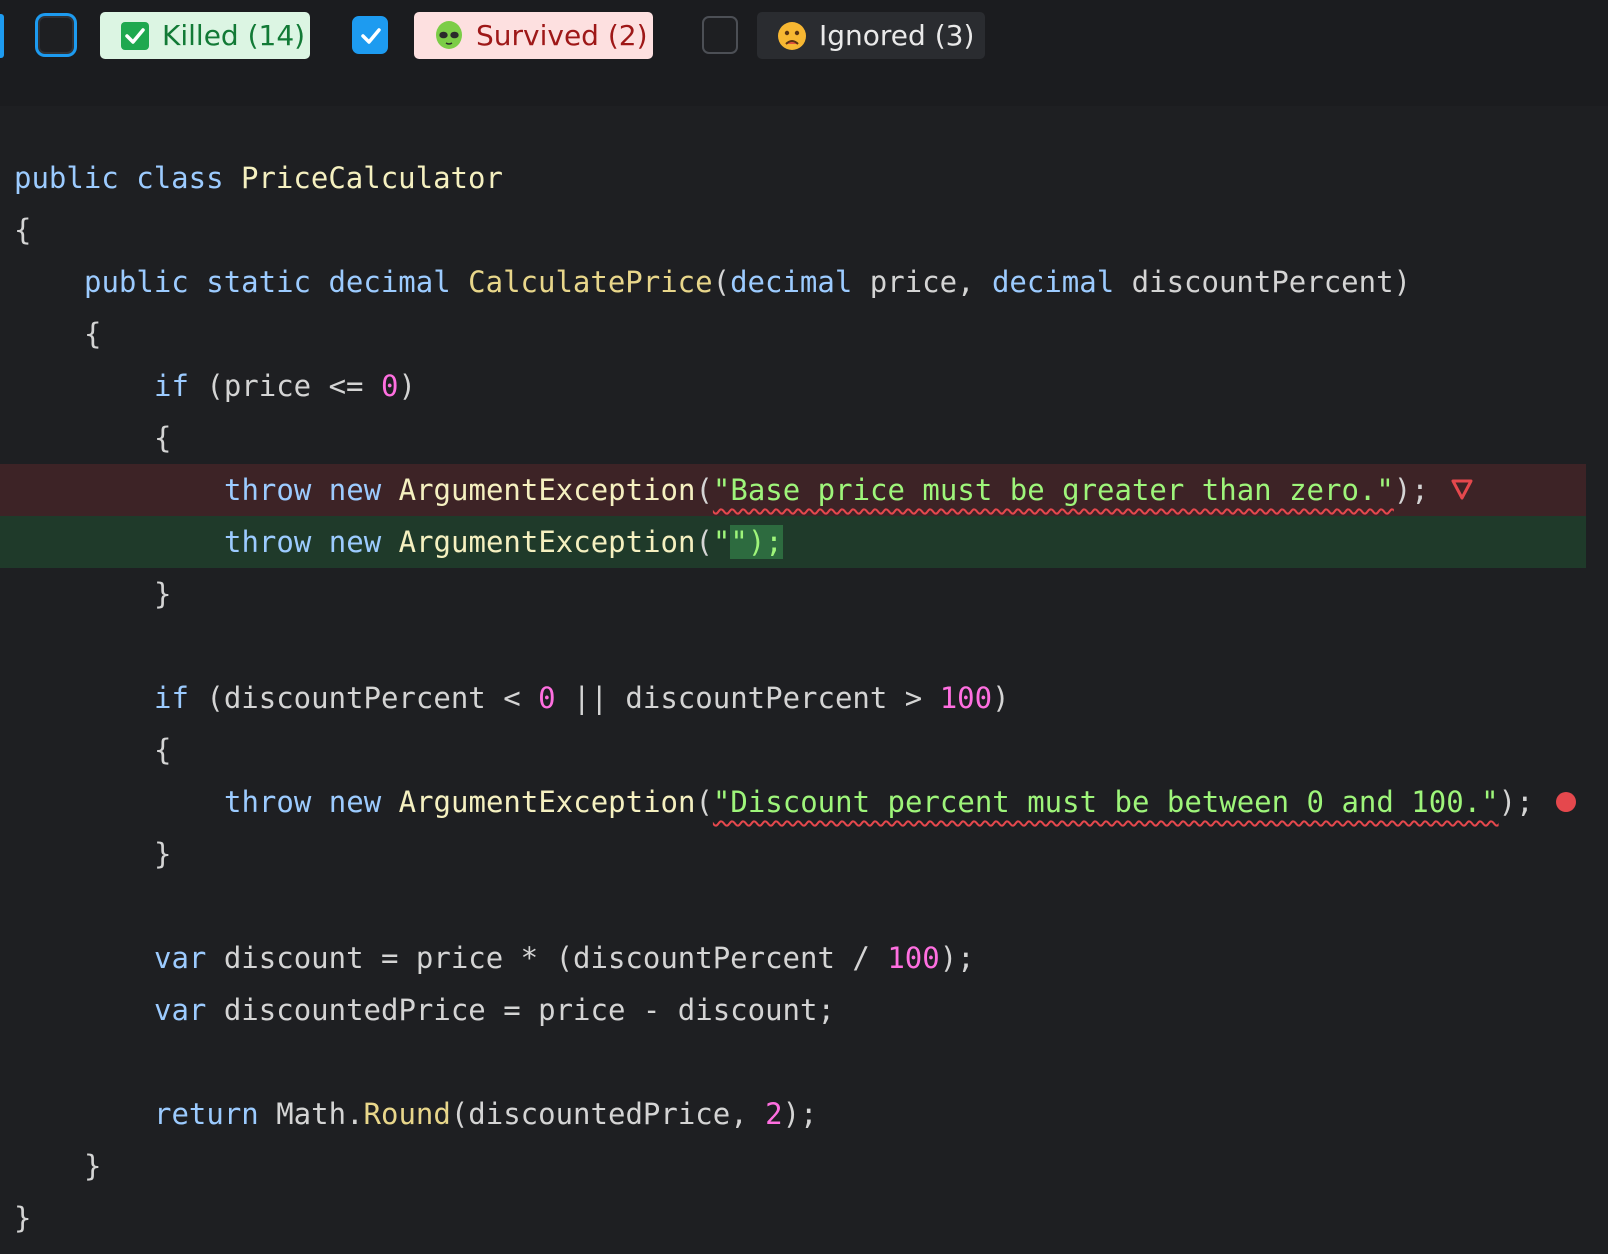 The image size is (1608, 1254). I want to click on code-line-4: {, so click(93, 334).